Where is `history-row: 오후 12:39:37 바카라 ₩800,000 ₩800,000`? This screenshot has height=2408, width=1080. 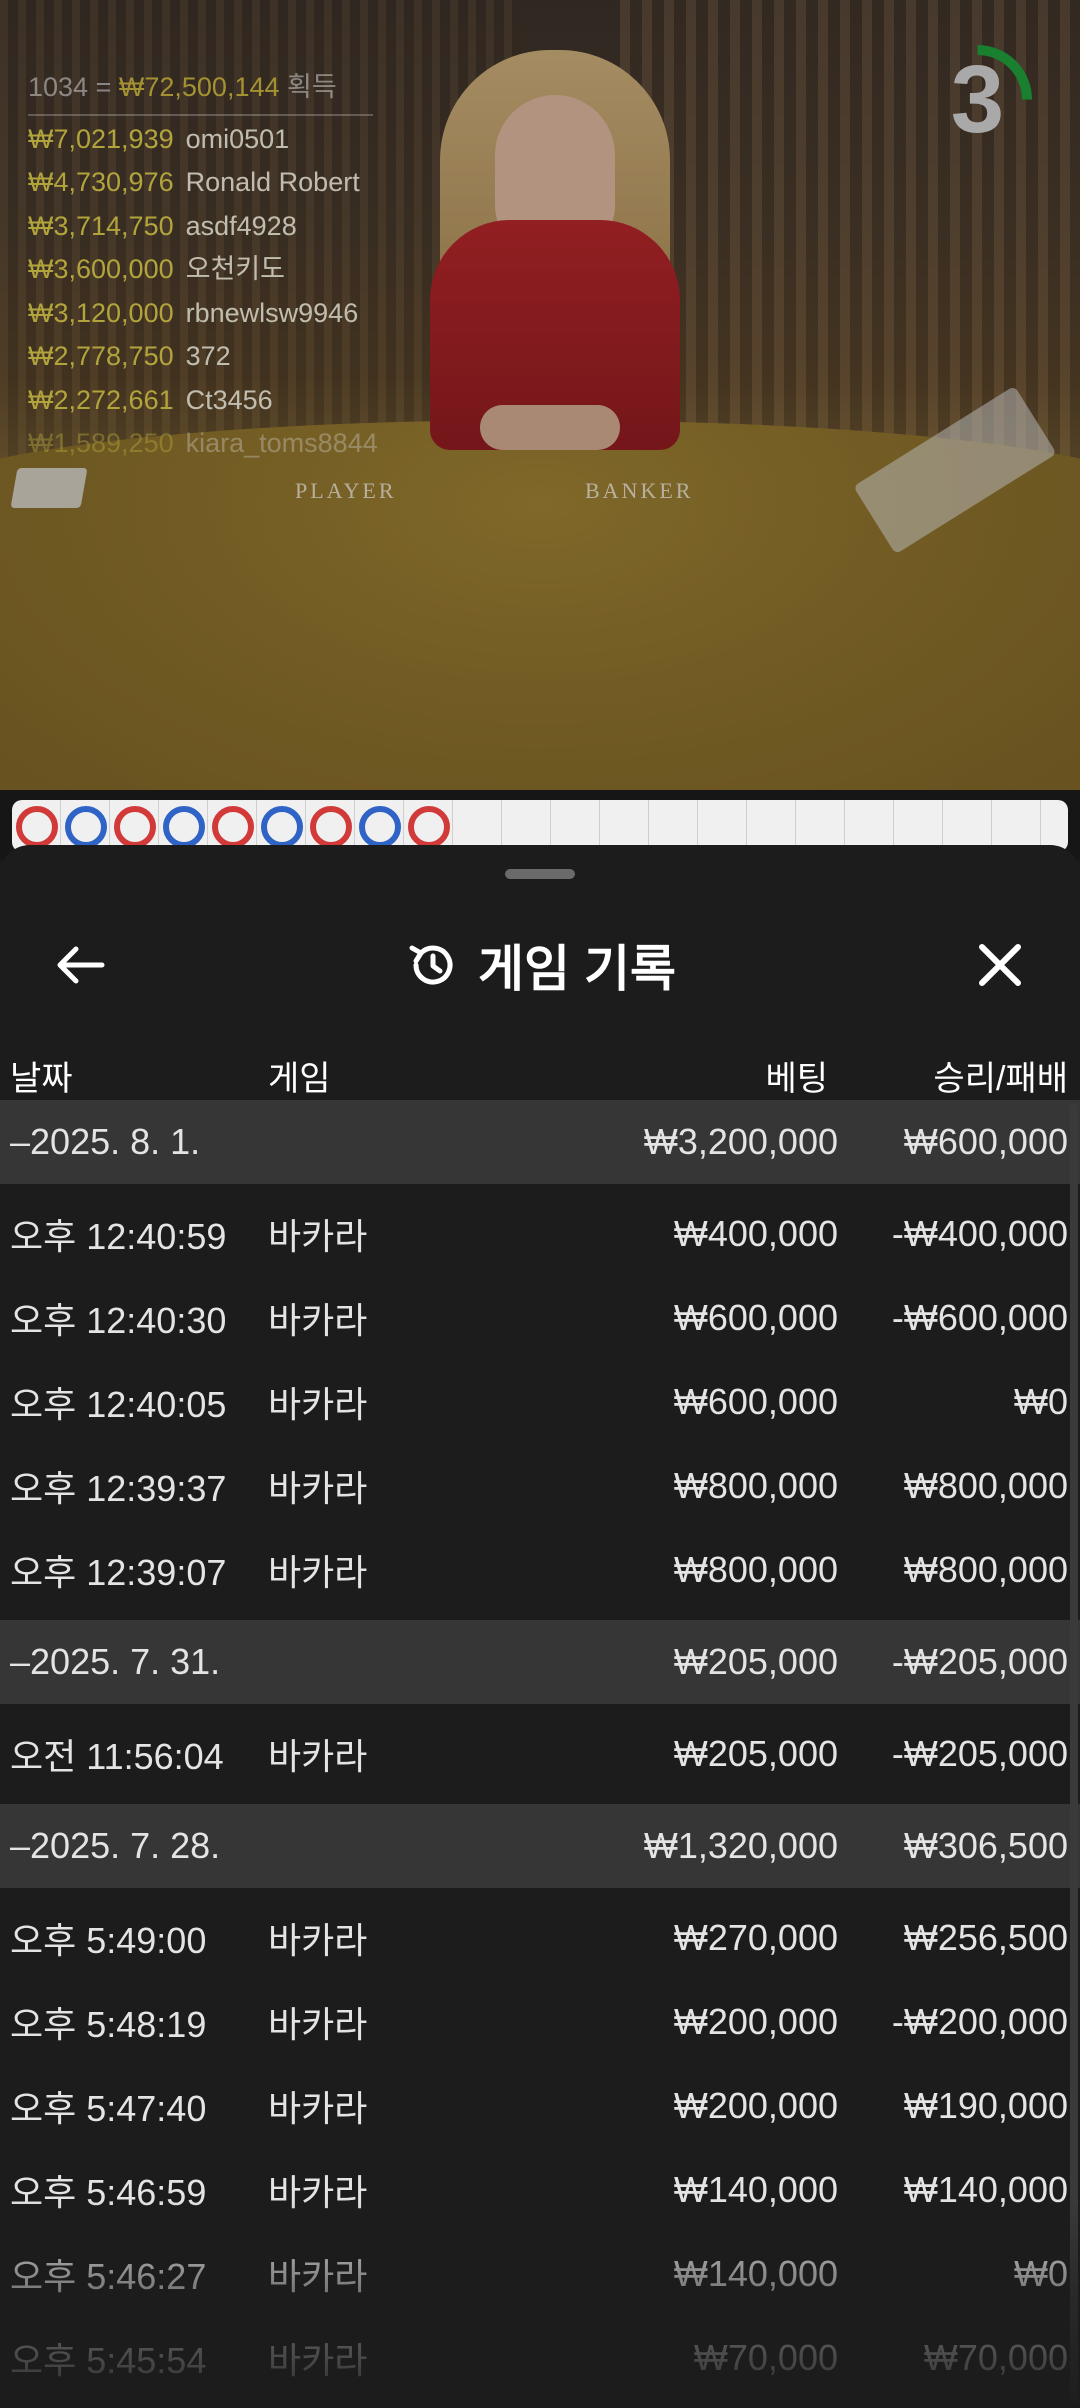
history-row: 오후 12:39:37 바카라 ₩800,000 ₩800,000 is located at coordinates (540, 1486).